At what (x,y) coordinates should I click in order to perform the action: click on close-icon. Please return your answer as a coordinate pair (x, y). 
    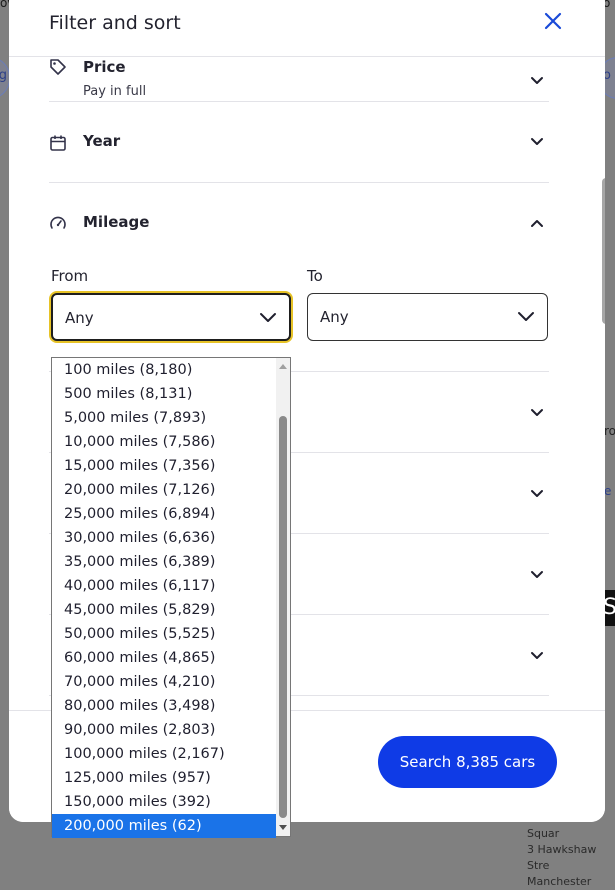
    Looking at the image, I should click on (553, 21).